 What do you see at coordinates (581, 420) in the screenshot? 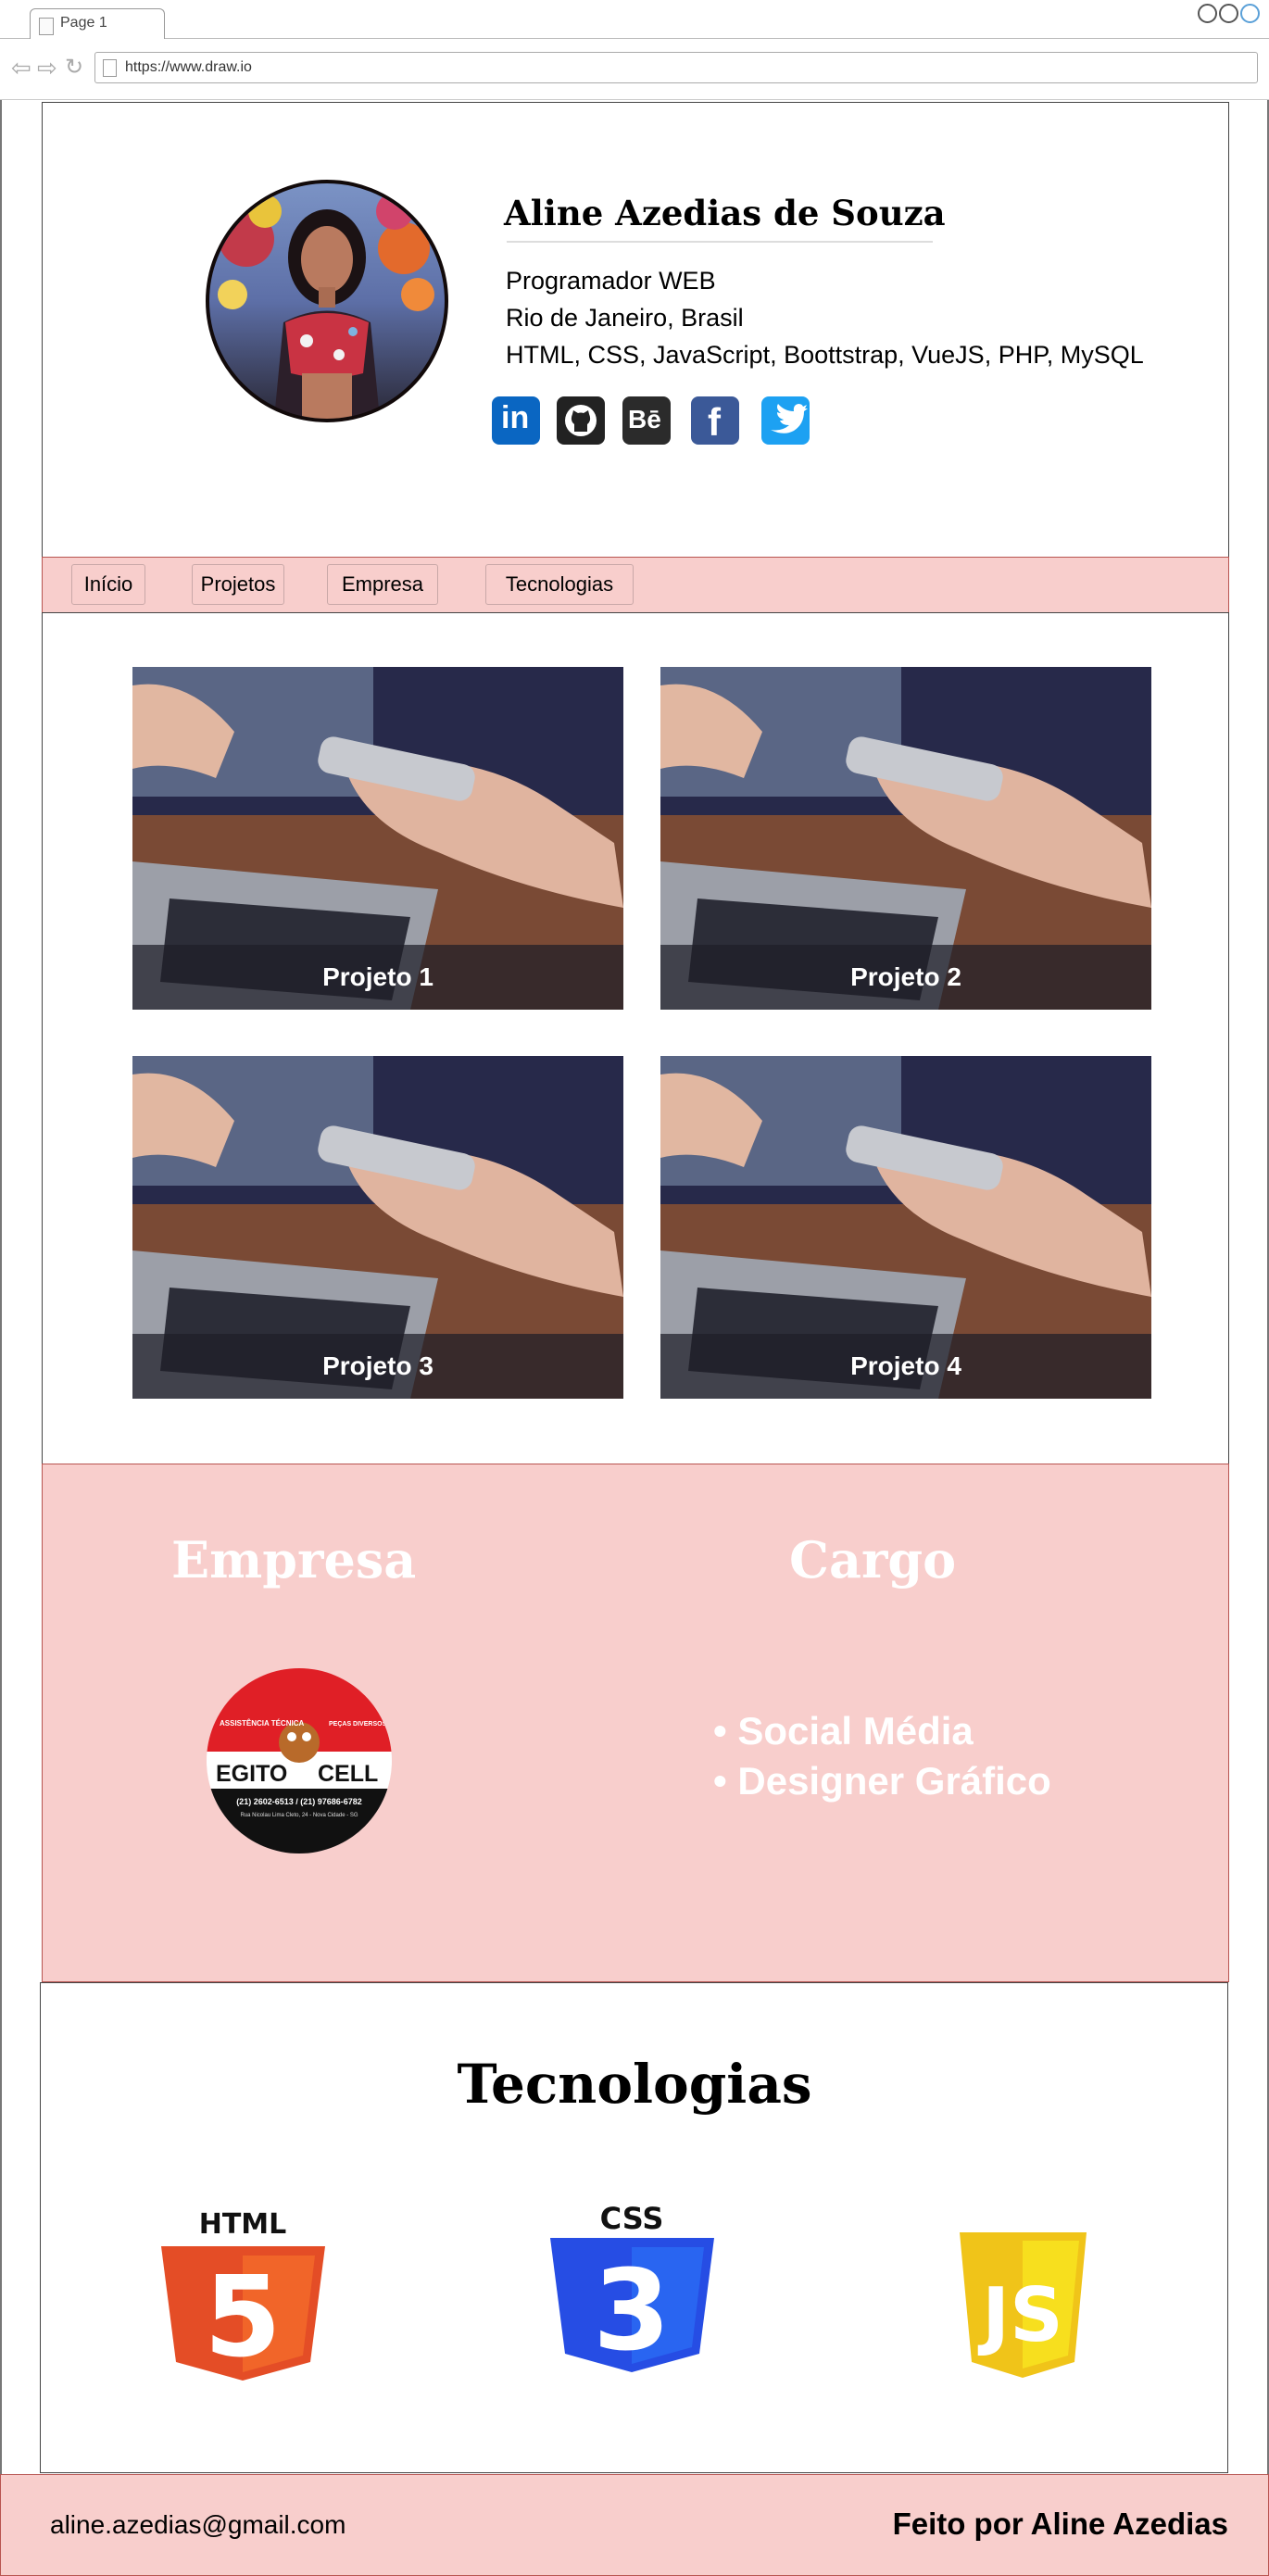
I see `github-icon` at bounding box center [581, 420].